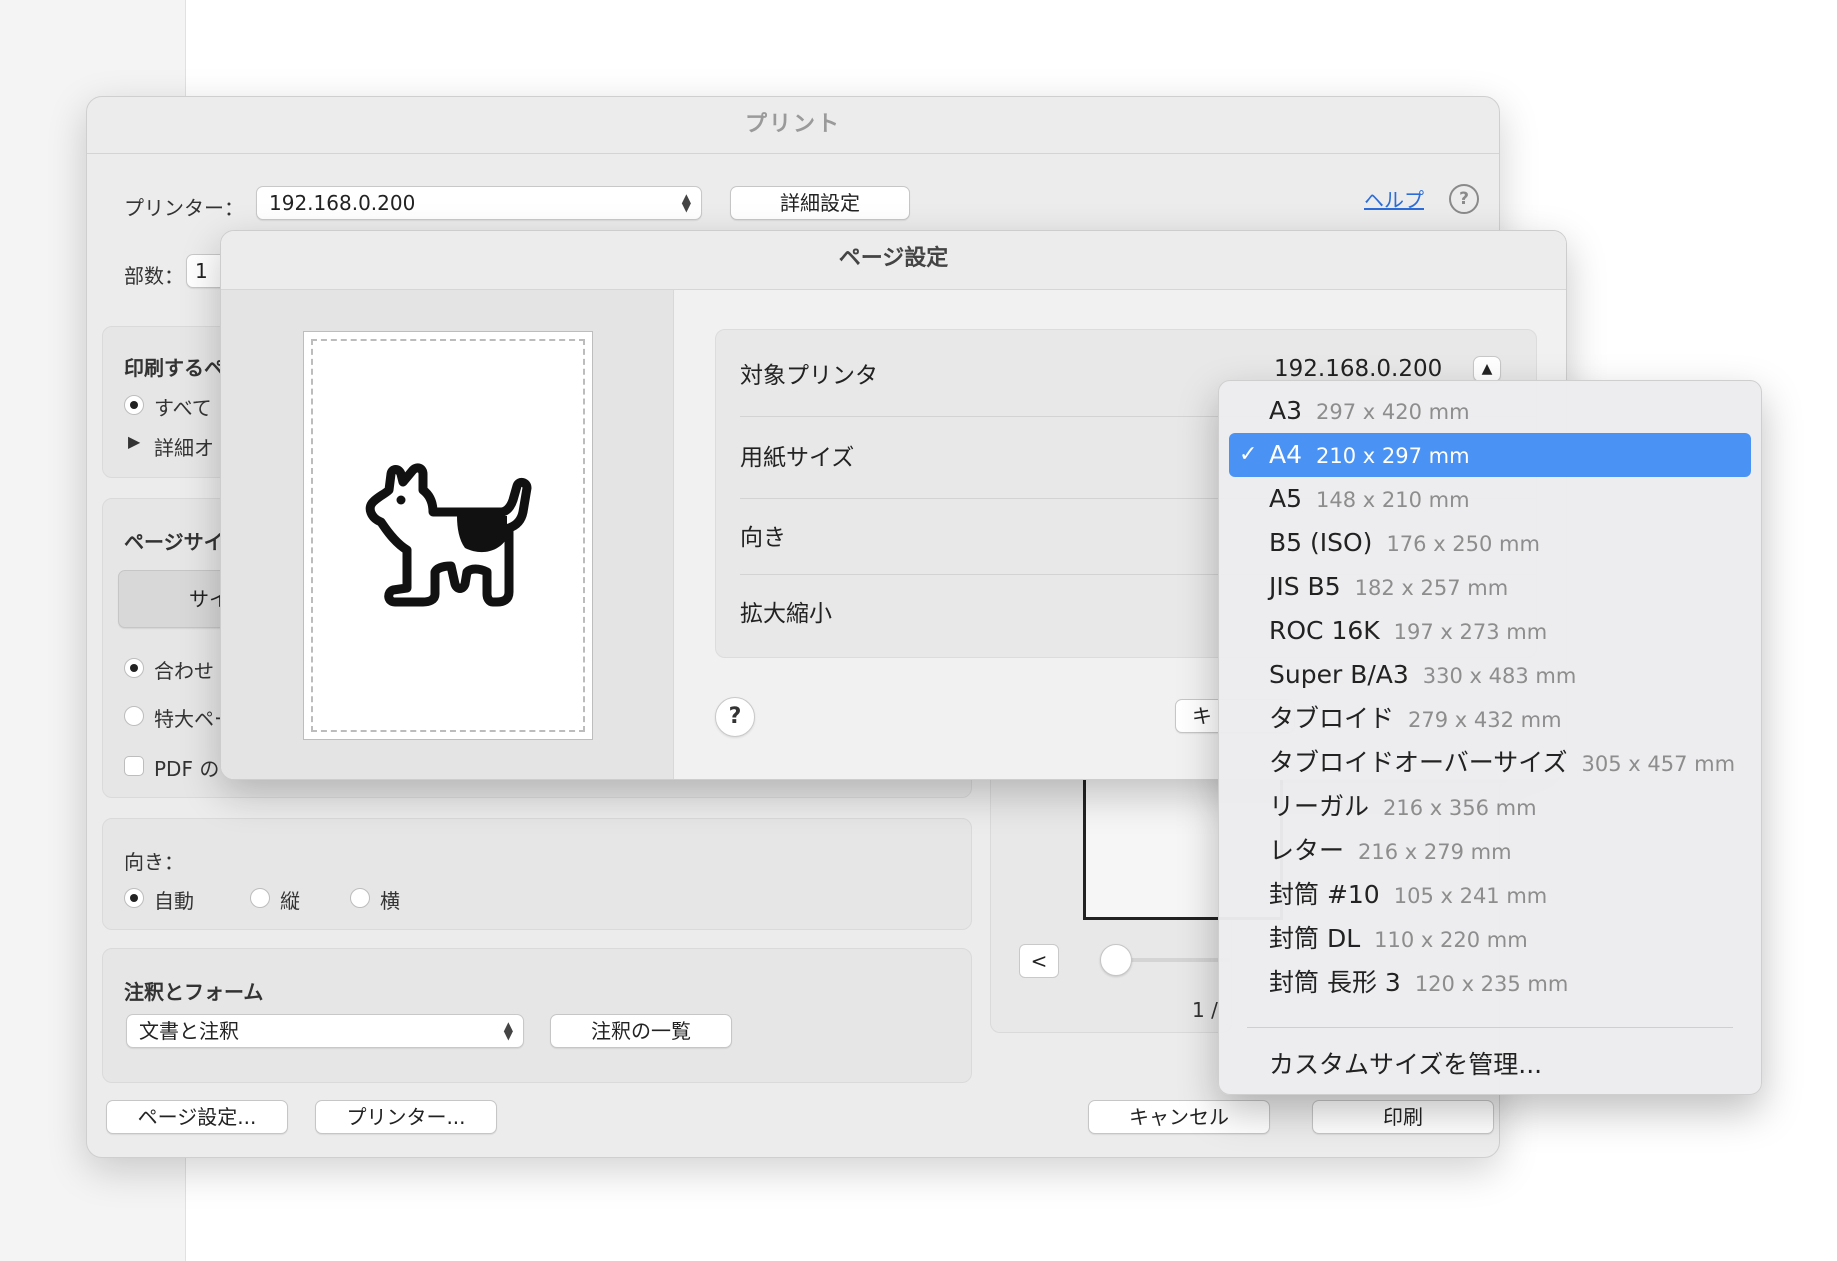 This screenshot has width=1837, height=1261. I want to click on dogcow-icon, so click(448, 535).